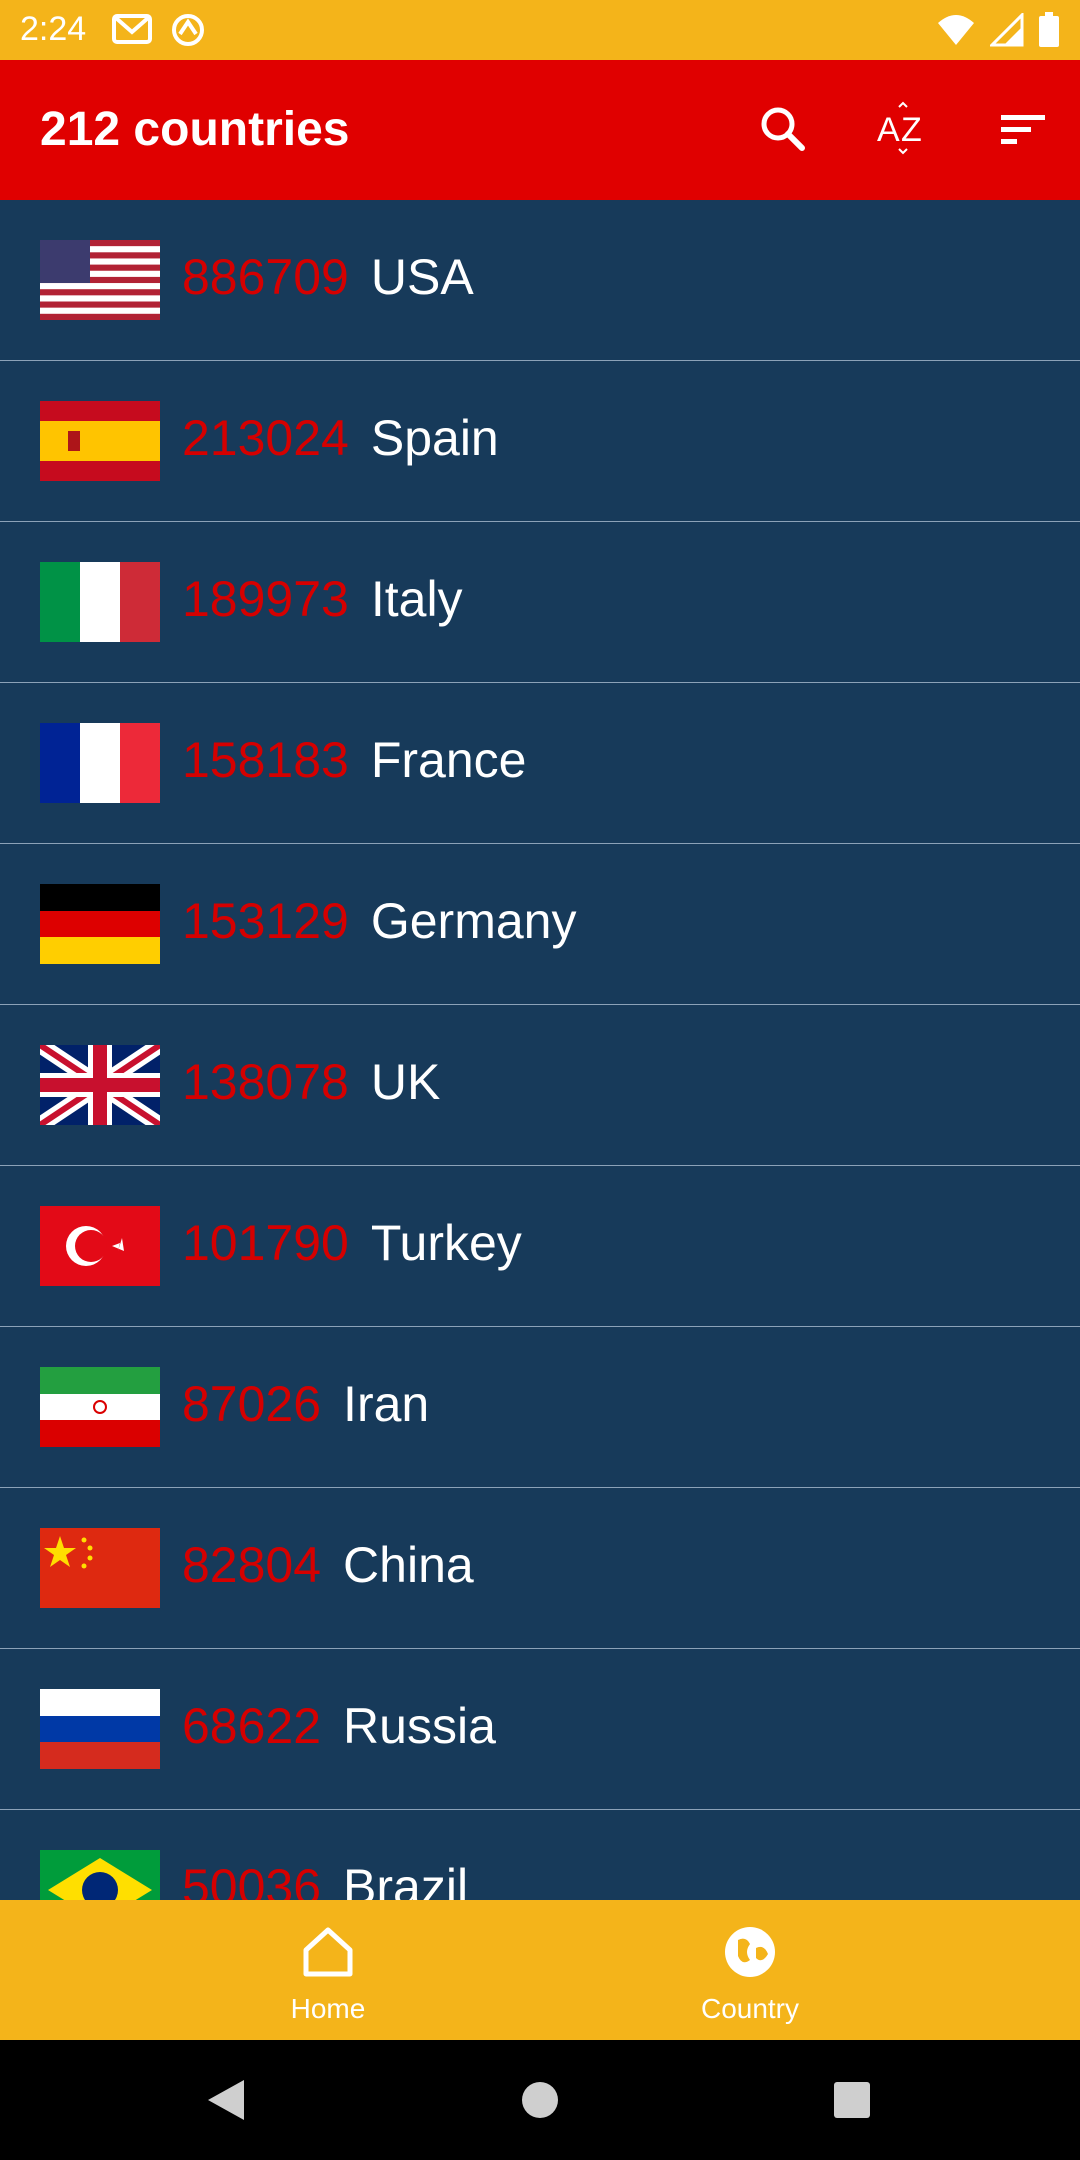 This screenshot has height=2160, width=1080. I want to click on home-icon, so click(328, 1956).